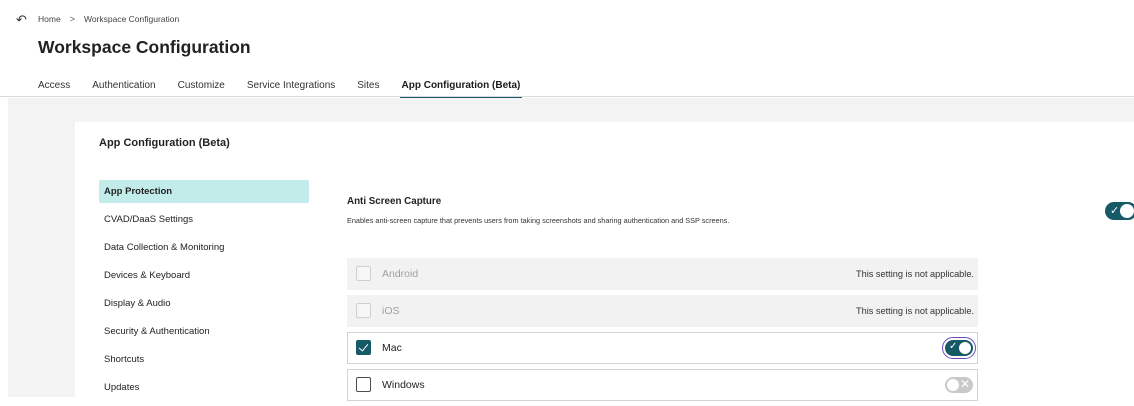  I want to click on android-checkbox, so click(363, 273).